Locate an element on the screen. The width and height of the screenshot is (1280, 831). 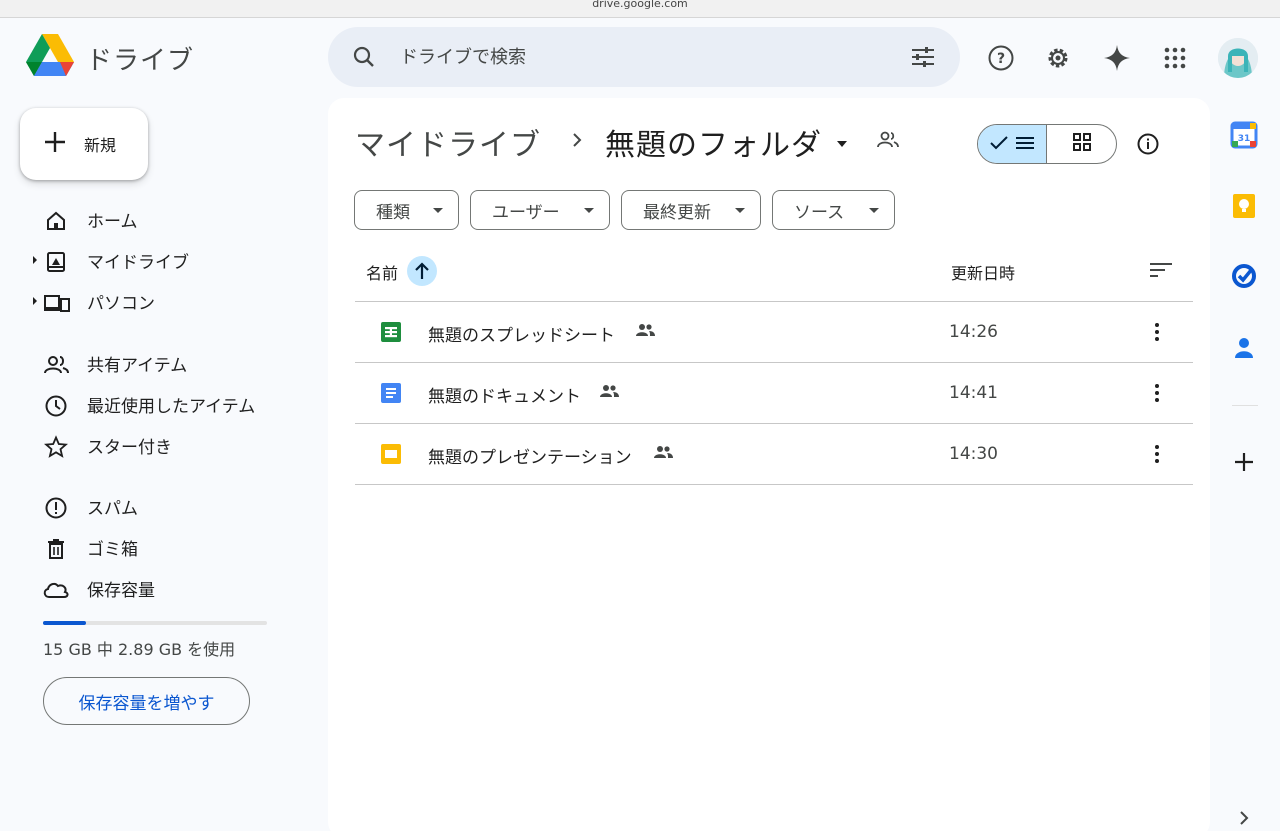
file-name: 無題のプレゼンテーション is located at coordinates (530, 455).